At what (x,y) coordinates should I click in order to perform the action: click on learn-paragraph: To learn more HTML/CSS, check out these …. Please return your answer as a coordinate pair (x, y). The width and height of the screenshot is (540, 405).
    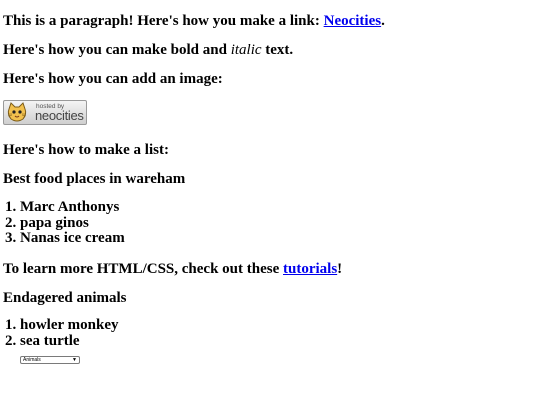
    Looking at the image, I should click on (172, 269).